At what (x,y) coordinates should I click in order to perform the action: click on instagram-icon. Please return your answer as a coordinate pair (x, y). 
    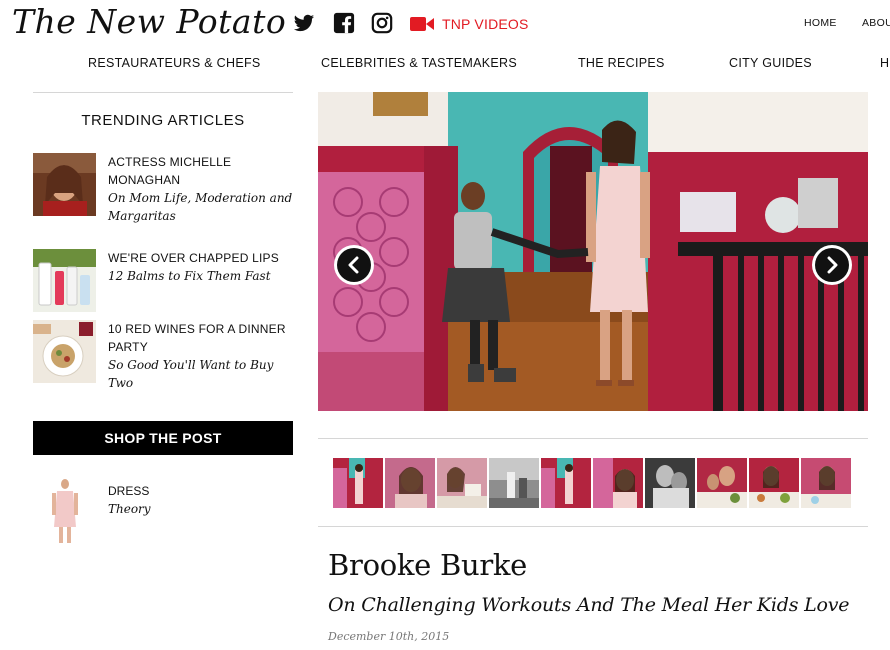
    Looking at the image, I should click on (382, 23).